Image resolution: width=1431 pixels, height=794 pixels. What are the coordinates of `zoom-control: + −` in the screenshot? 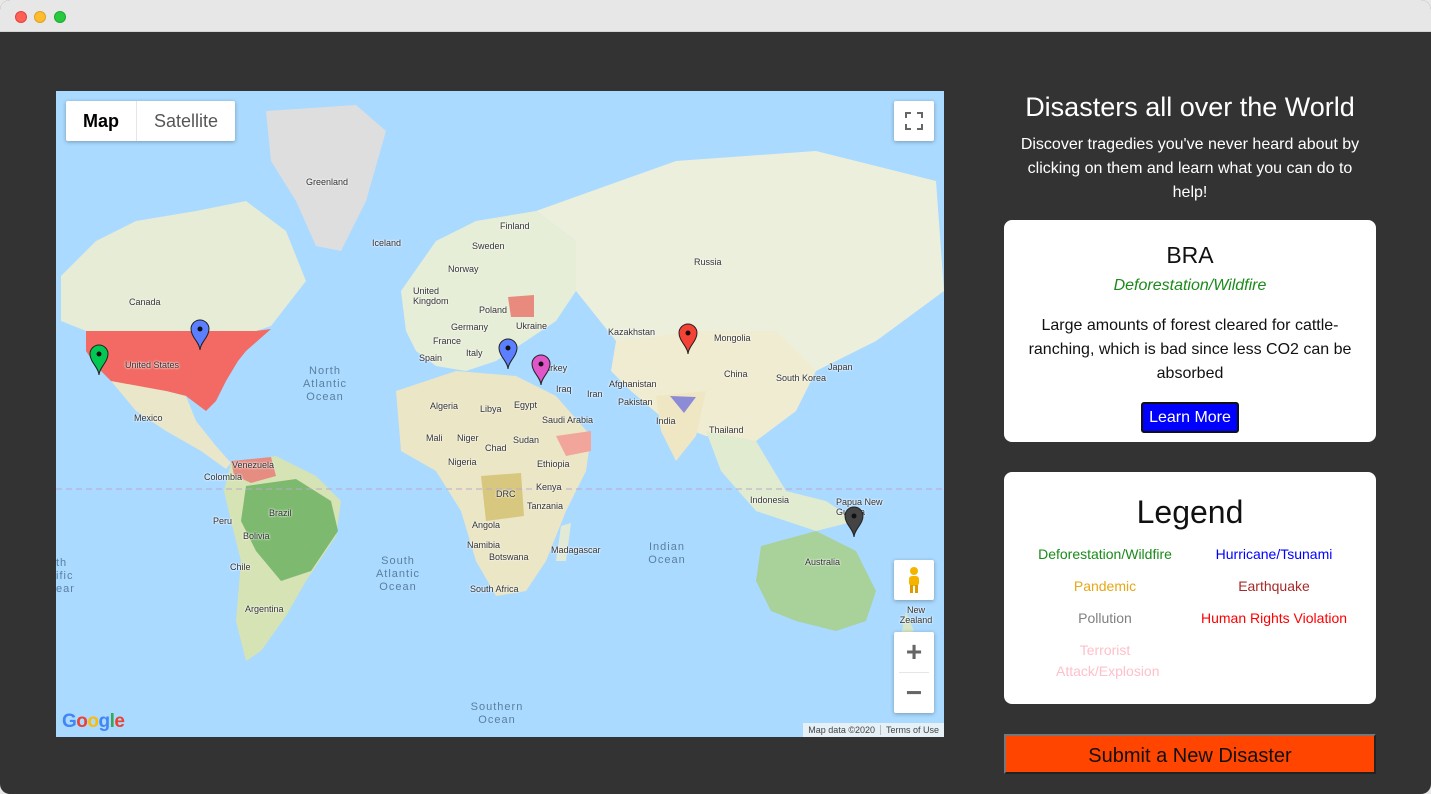 It's located at (914, 672).